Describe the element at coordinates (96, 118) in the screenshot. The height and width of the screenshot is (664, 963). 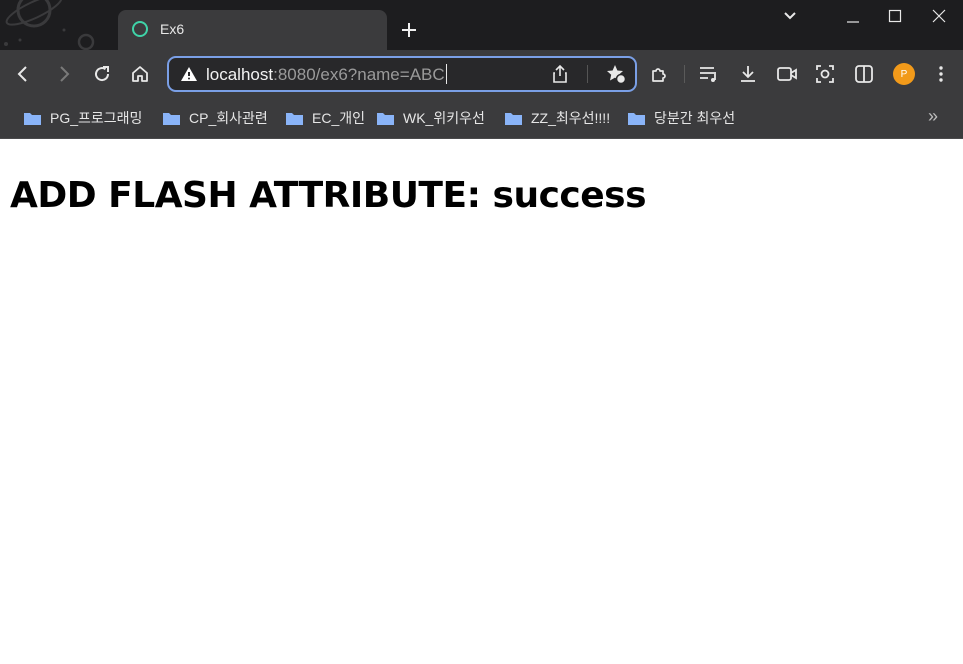
I see `bookmark-label: PG_프로그래밍` at that location.